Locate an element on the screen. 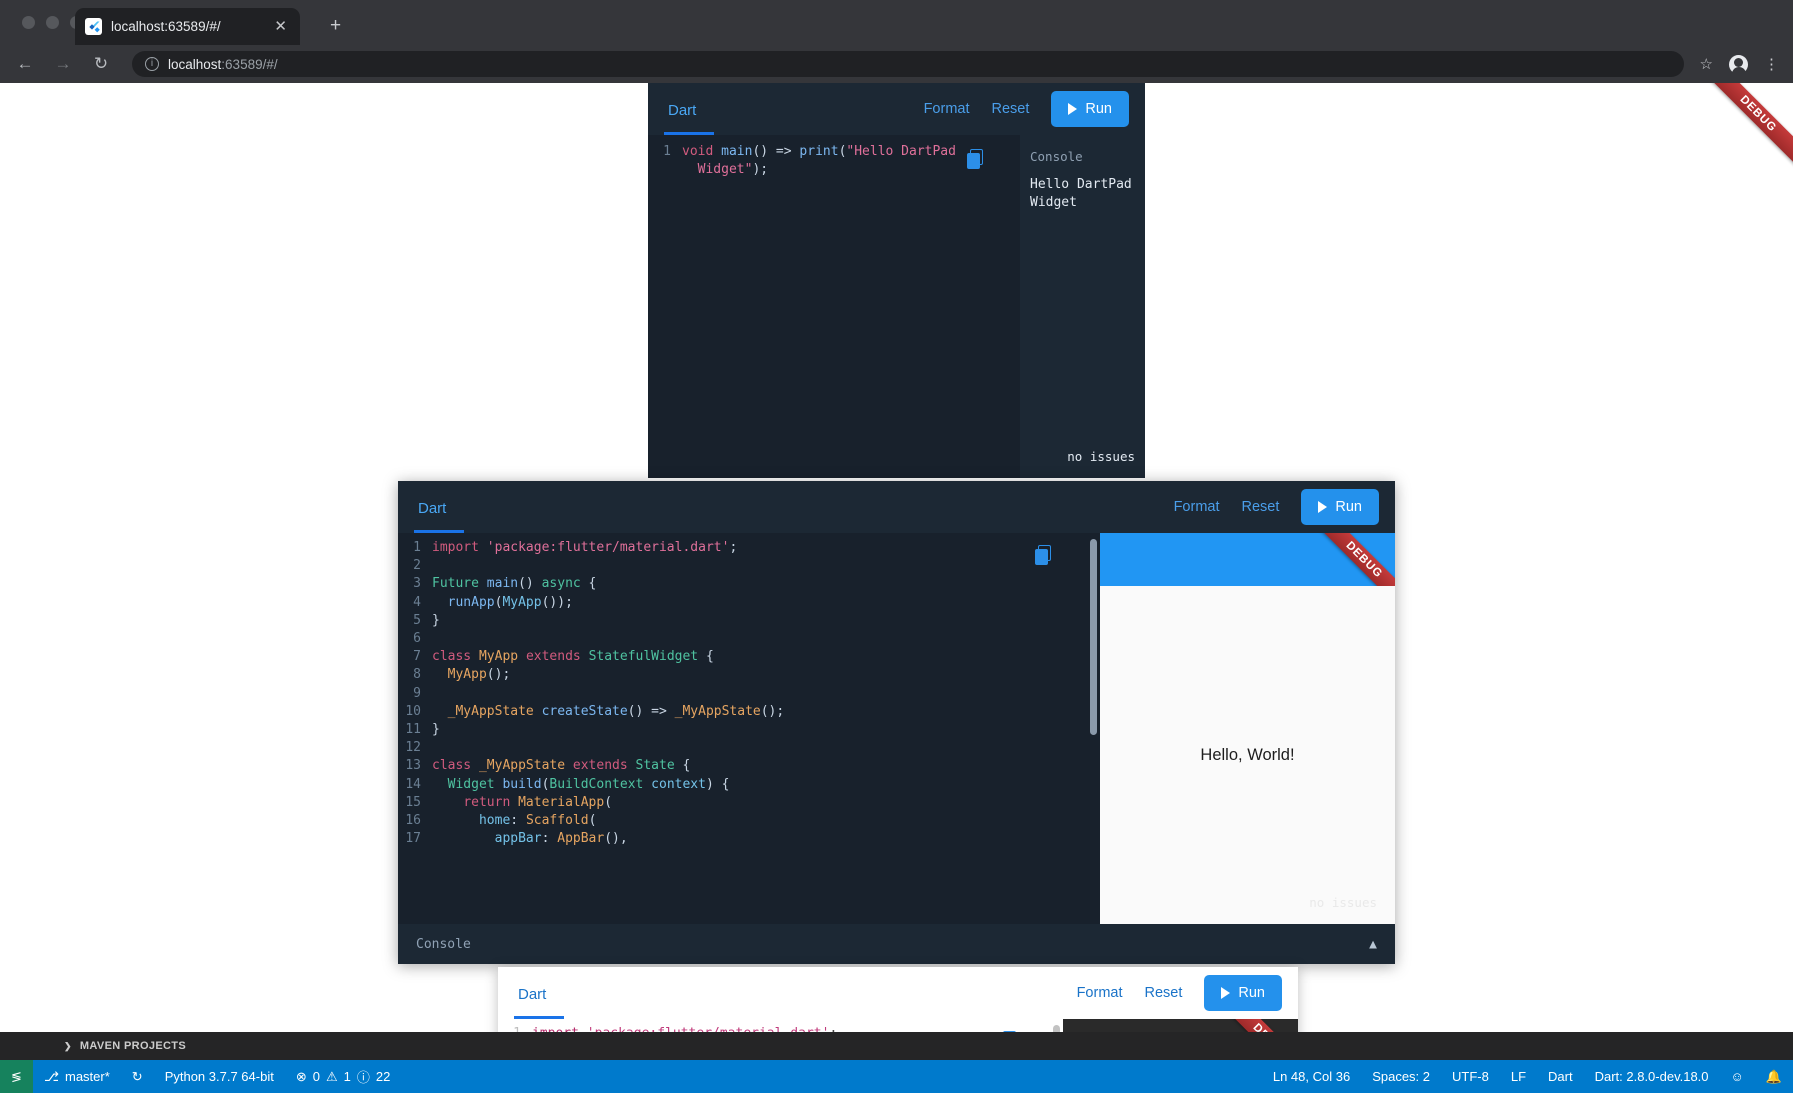 This screenshot has width=1793, height=1093. code-line: 11} is located at coordinates (749, 730).